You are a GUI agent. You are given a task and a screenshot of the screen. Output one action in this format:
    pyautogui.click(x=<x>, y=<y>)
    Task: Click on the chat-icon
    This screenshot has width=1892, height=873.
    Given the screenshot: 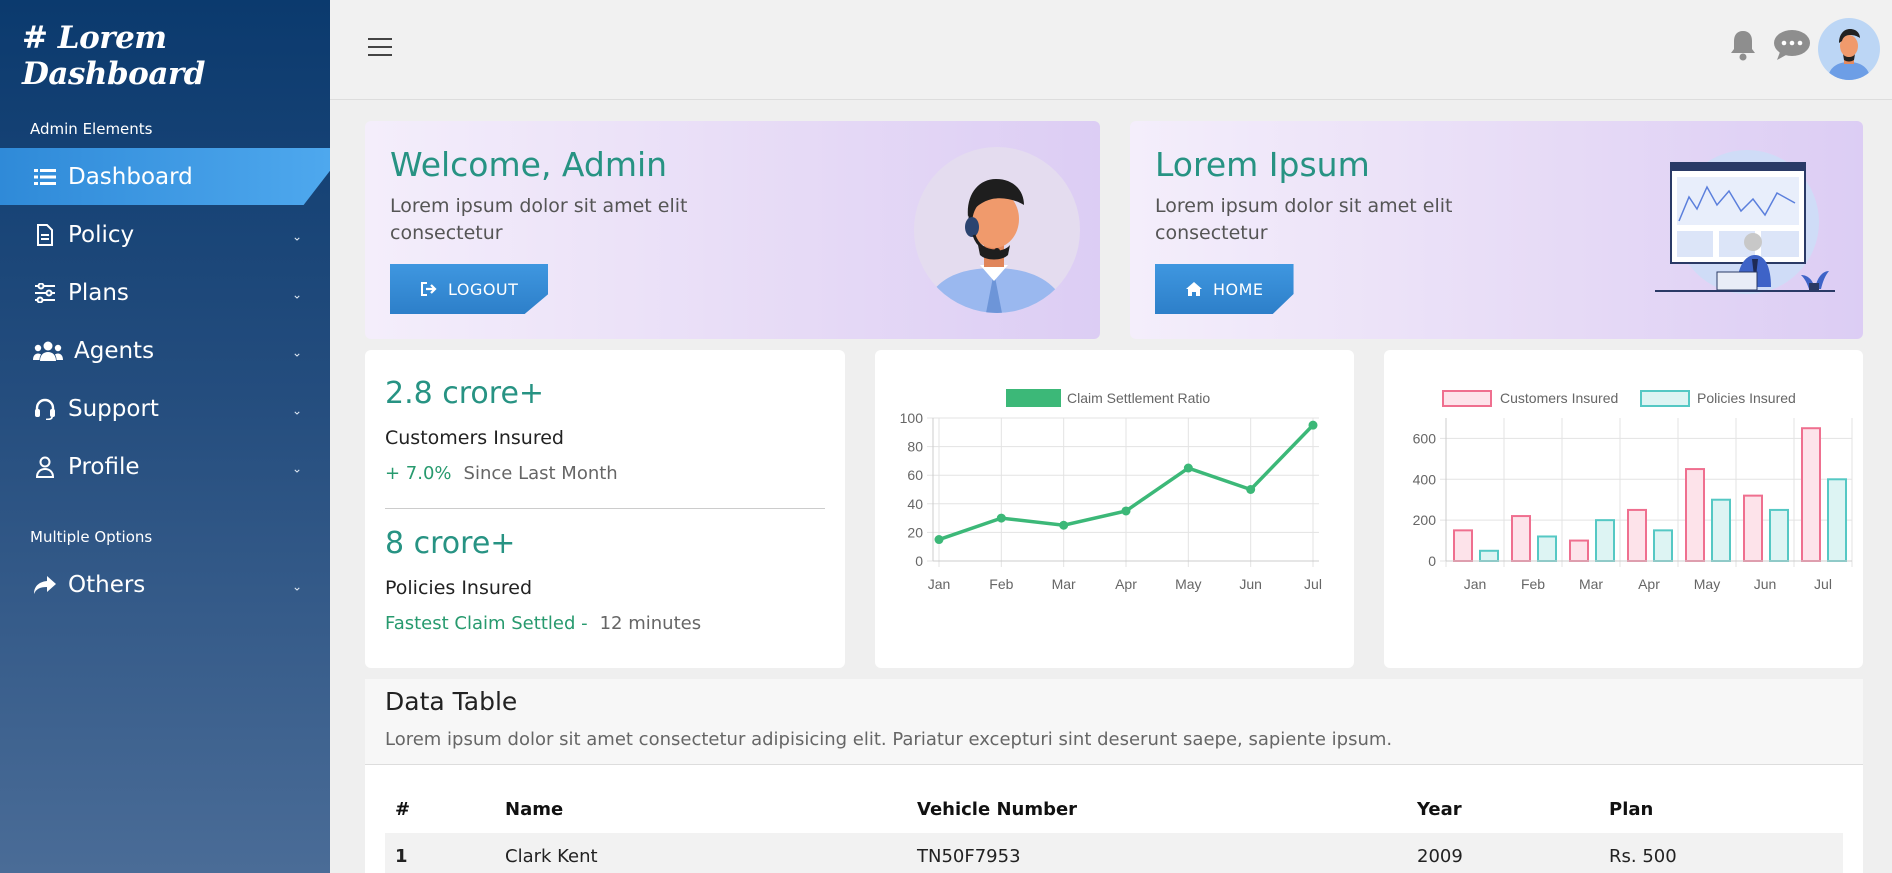 What is the action you would take?
    pyautogui.click(x=1791, y=45)
    